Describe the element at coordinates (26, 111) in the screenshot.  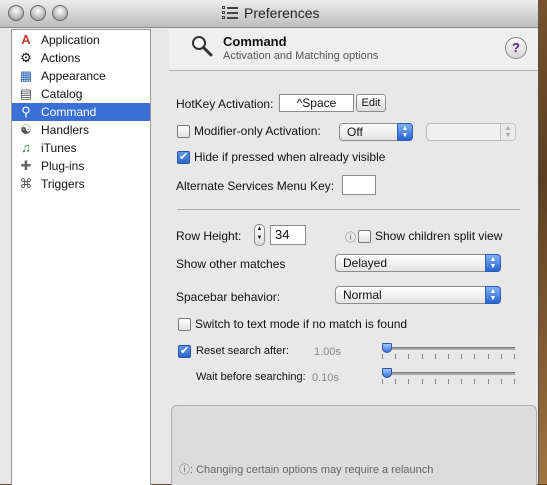
I see `magnifier-icon: ⚲` at that location.